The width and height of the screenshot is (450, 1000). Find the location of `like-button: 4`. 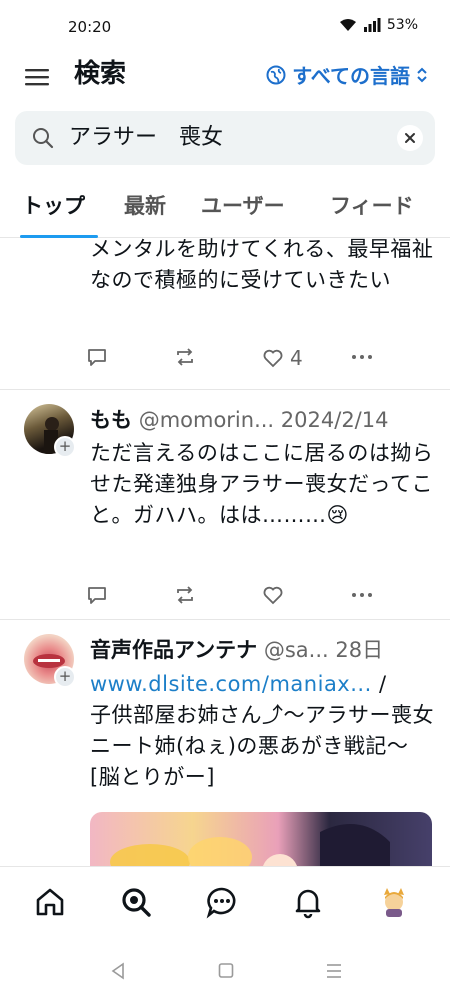

like-button: 4 is located at coordinates (282, 358).